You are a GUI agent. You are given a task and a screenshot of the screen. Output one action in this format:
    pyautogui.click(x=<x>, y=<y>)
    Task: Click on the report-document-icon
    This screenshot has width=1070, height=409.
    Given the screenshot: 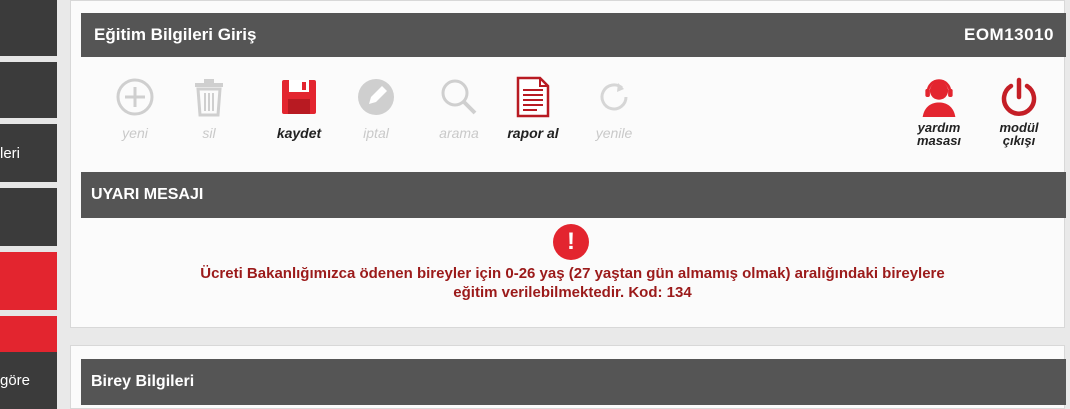 What is the action you would take?
    pyautogui.click(x=533, y=97)
    